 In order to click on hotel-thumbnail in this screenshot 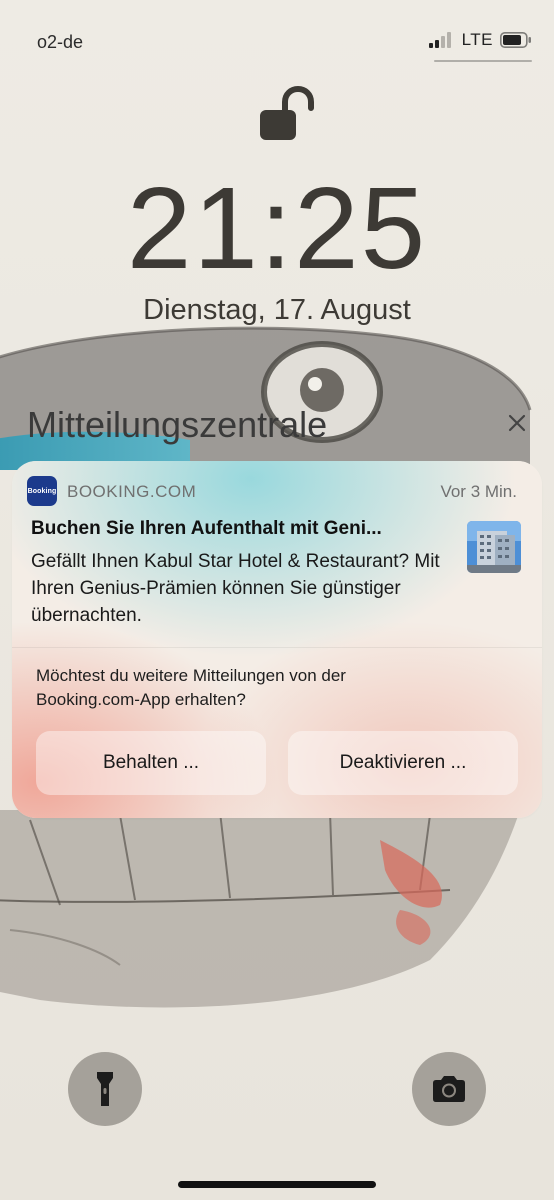, I will do `click(494, 547)`.